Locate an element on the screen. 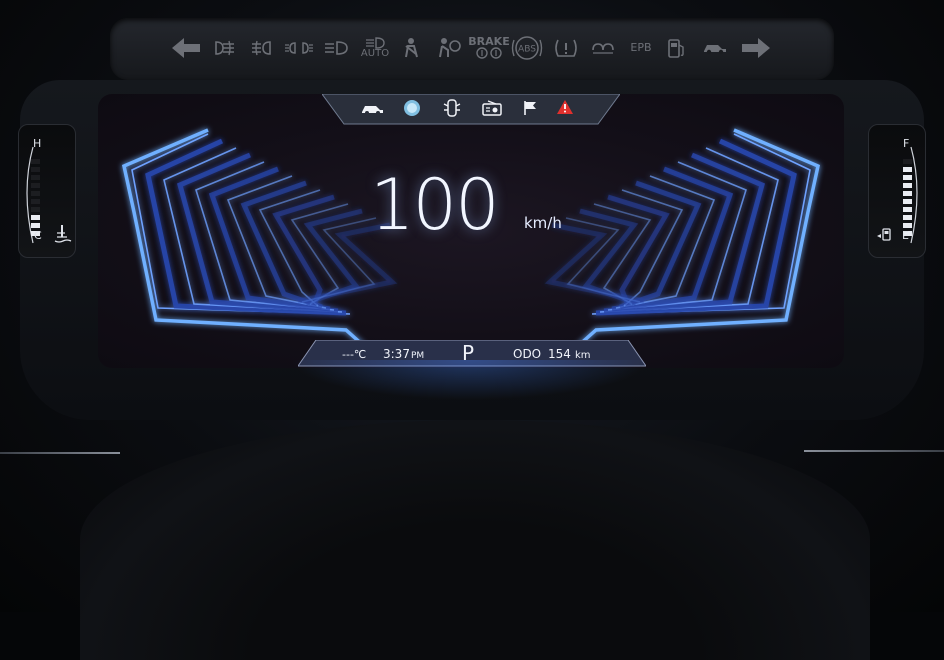 This screenshot has width=944, height=660. speed-unit: km/h is located at coordinates (543, 223).